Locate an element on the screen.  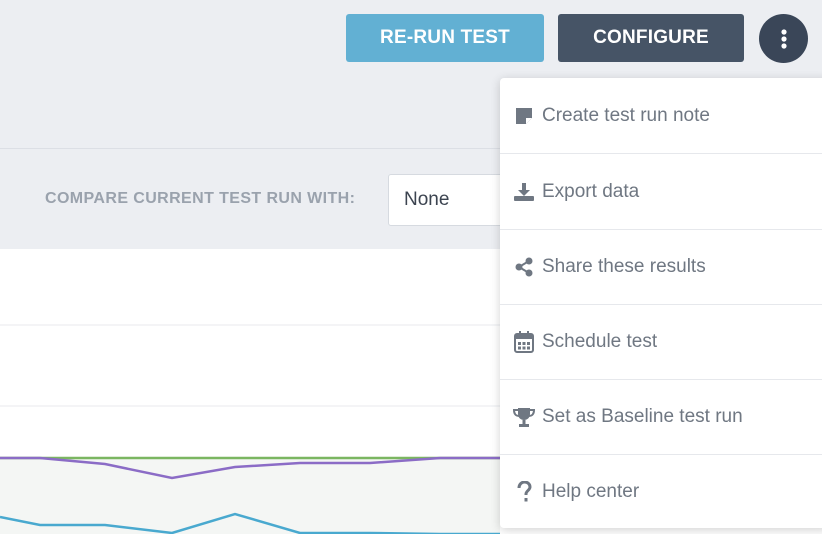
vertical-ellipsis-icon is located at coordinates (783, 38).